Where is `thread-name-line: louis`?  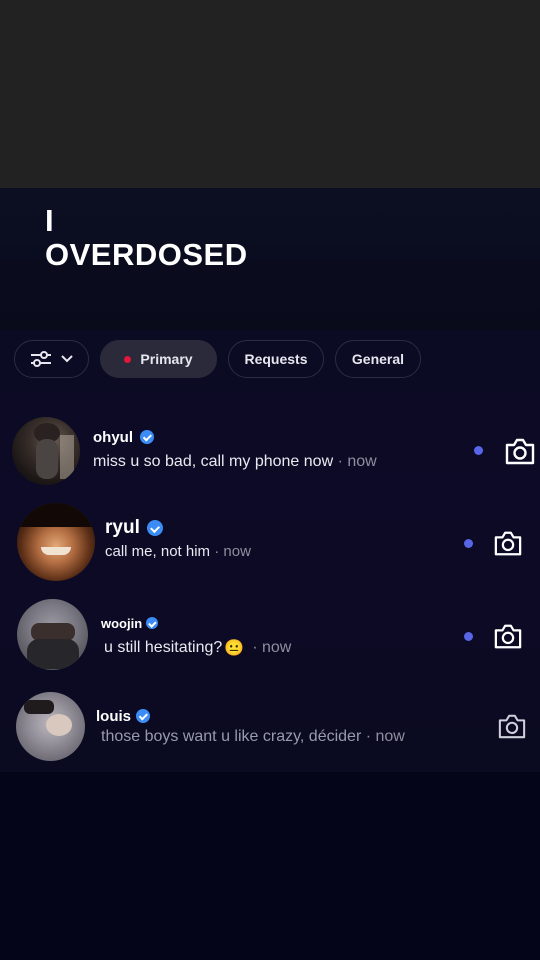
thread-name-line: louis is located at coordinates (123, 716).